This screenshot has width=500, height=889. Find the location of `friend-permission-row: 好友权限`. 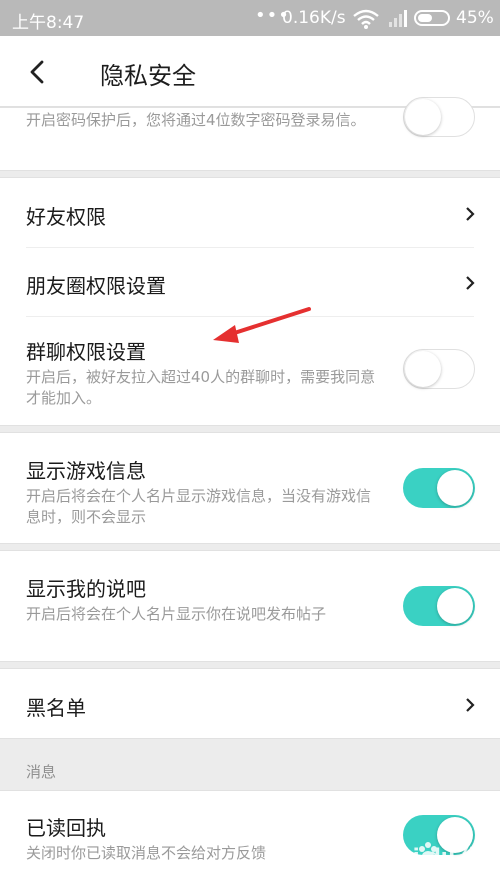

friend-permission-row: 好友权限 is located at coordinates (250, 212).